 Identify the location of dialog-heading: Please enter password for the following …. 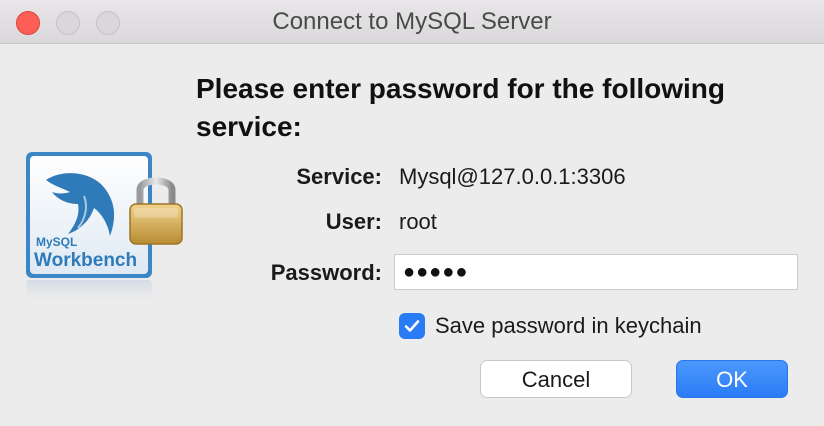
(460, 107).